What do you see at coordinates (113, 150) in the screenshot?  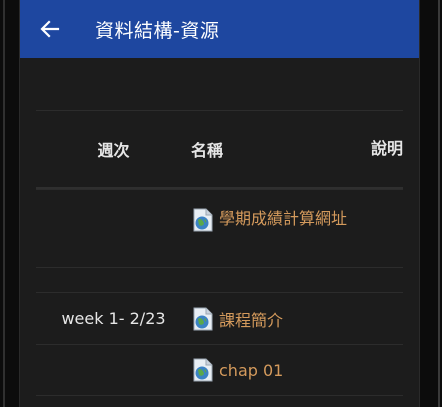 I see `header-week: 週次` at bounding box center [113, 150].